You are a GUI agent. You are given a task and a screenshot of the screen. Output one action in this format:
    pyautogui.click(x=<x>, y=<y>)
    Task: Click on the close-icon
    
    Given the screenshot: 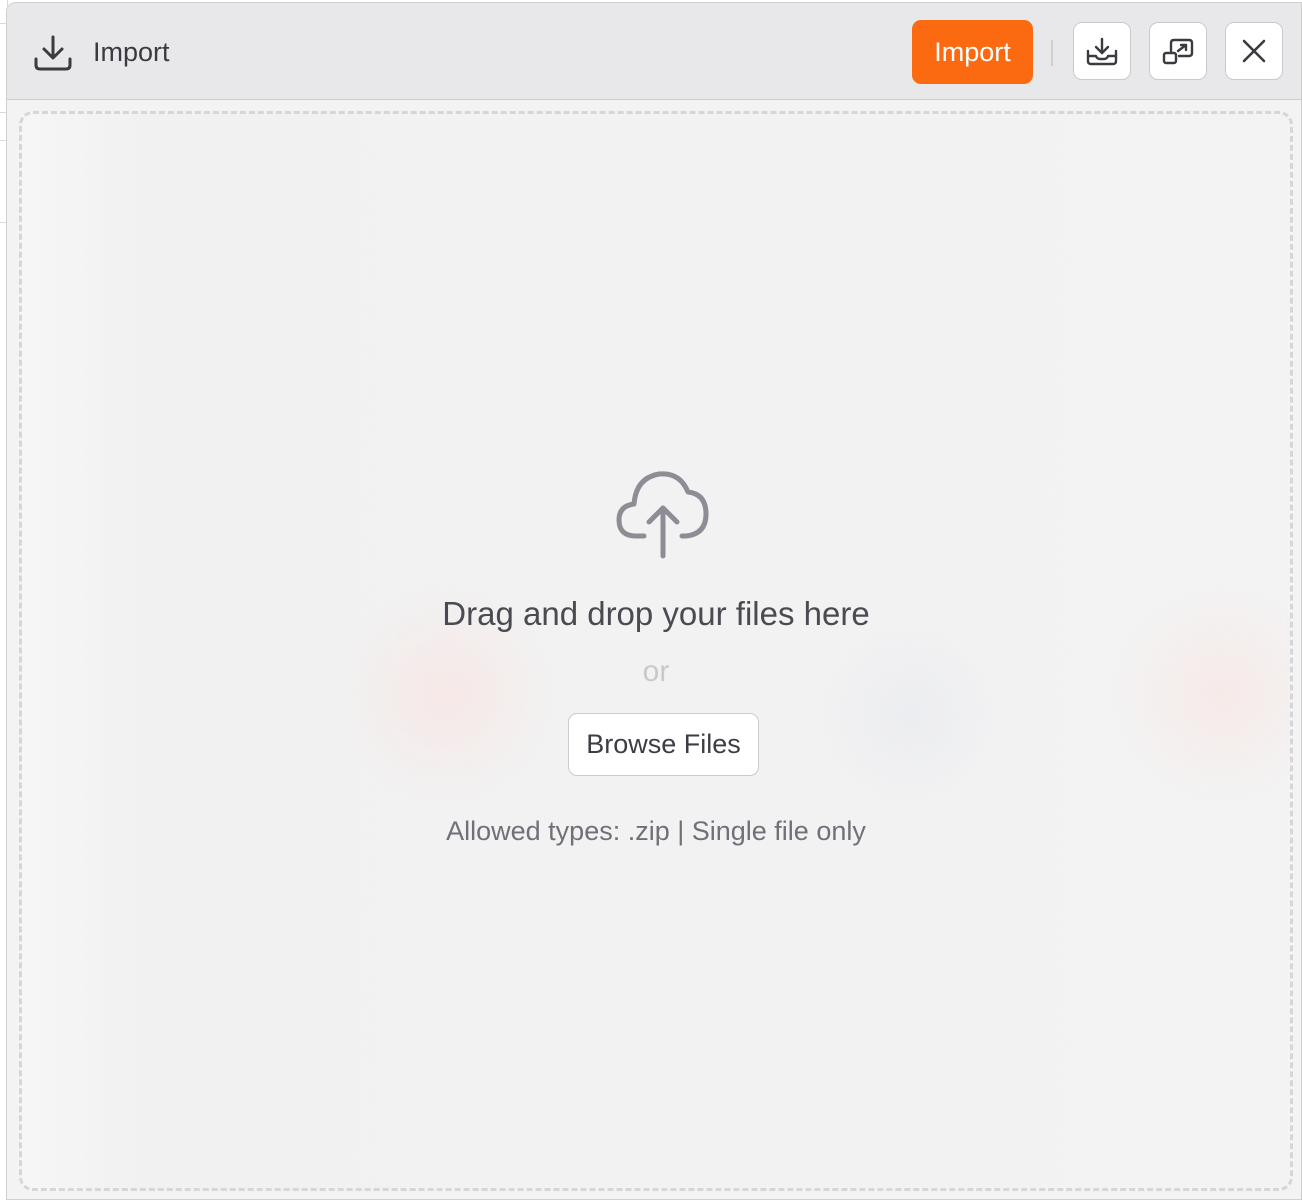 What is the action you would take?
    pyautogui.click(x=1254, y=51)
    